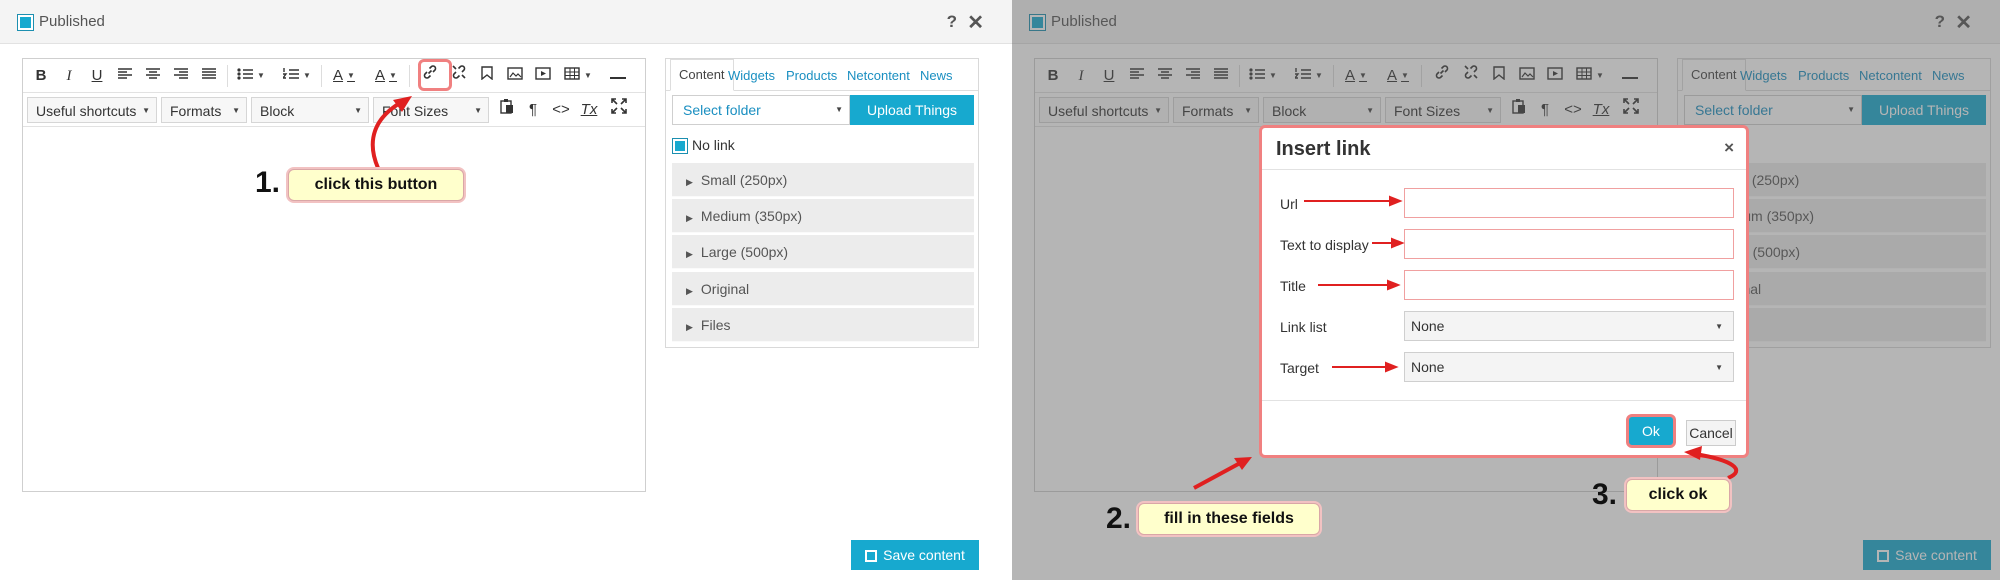 Image resolution: width=2000 pixels, height=580 pixels. Describe the element at coordinates (1605, 494) in the screenshot. I see `step3-number: 3.` at that location.